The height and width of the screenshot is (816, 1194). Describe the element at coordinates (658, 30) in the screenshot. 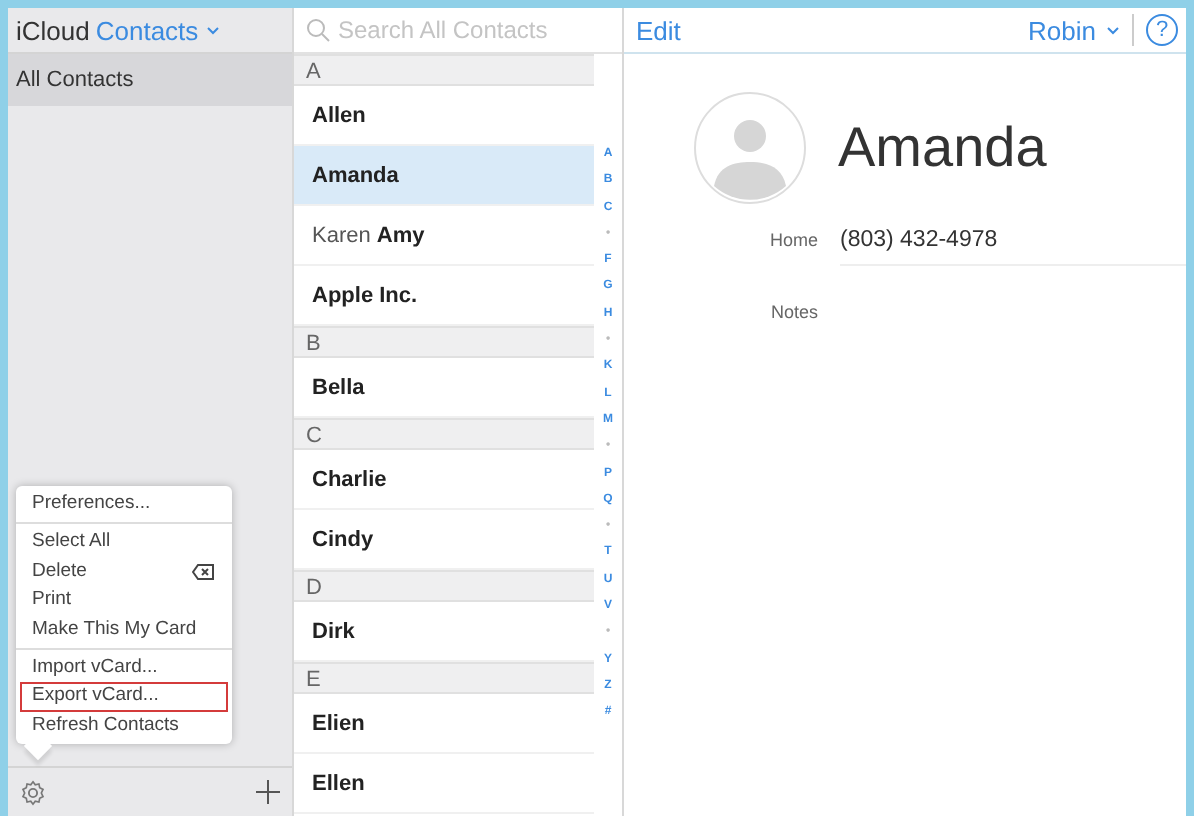

I see `edit-link: Edit` at that location.